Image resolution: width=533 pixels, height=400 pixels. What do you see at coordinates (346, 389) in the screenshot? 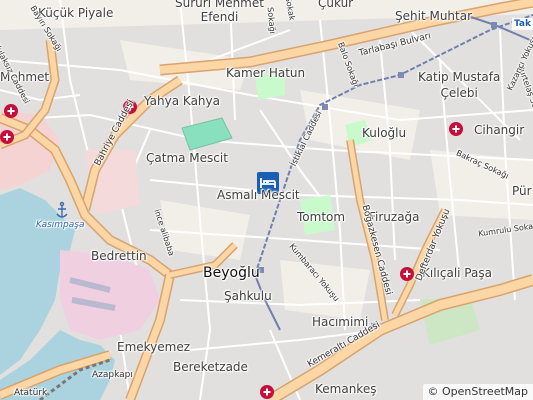
I see `label-kemankes: Kemankeş` at bounding box center [346, 389].